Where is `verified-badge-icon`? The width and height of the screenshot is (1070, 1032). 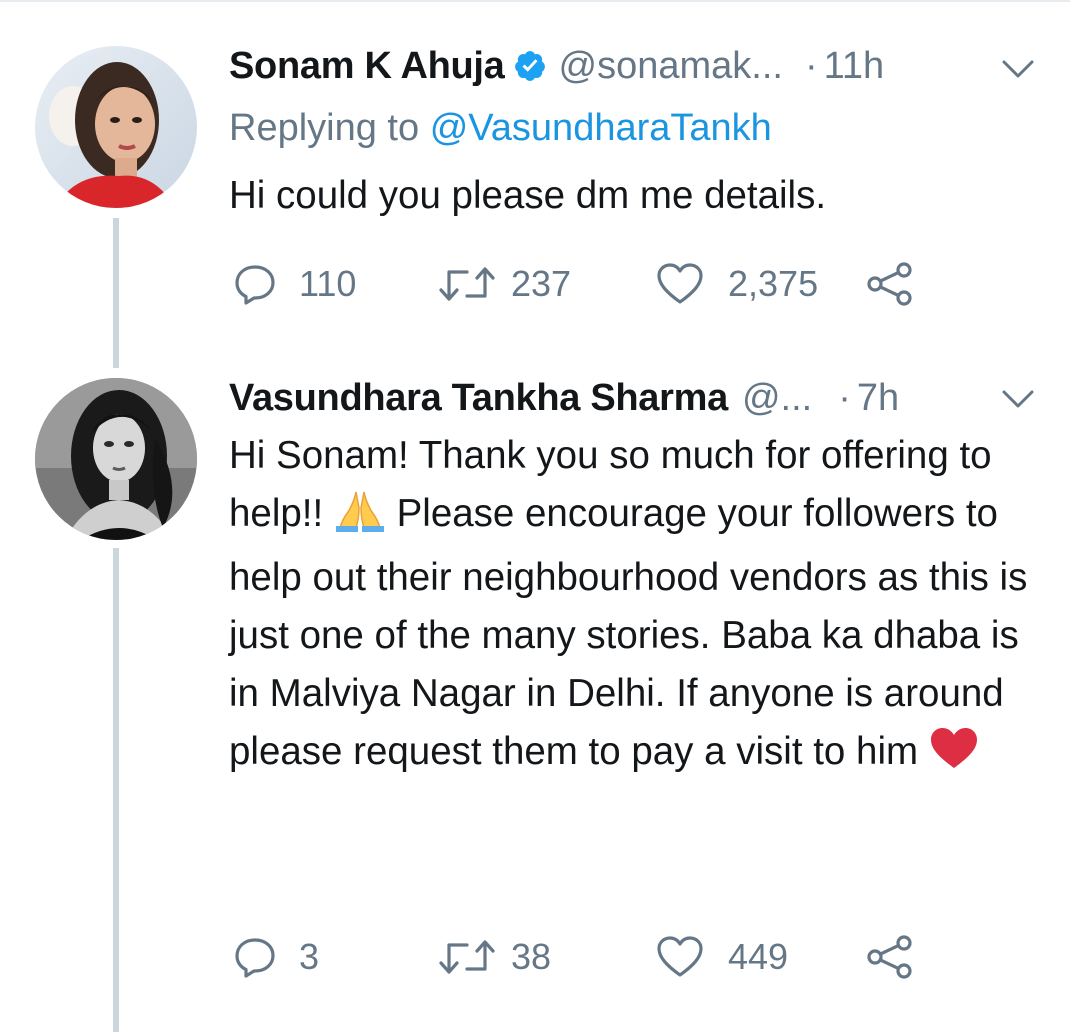 verified-badge-icon is located at coordinates (530, 66).